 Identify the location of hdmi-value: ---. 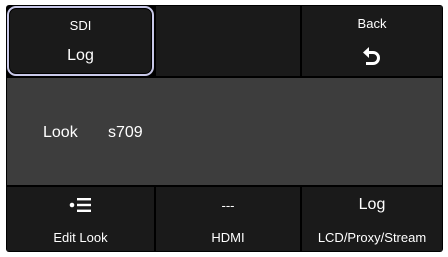
(228, 205).